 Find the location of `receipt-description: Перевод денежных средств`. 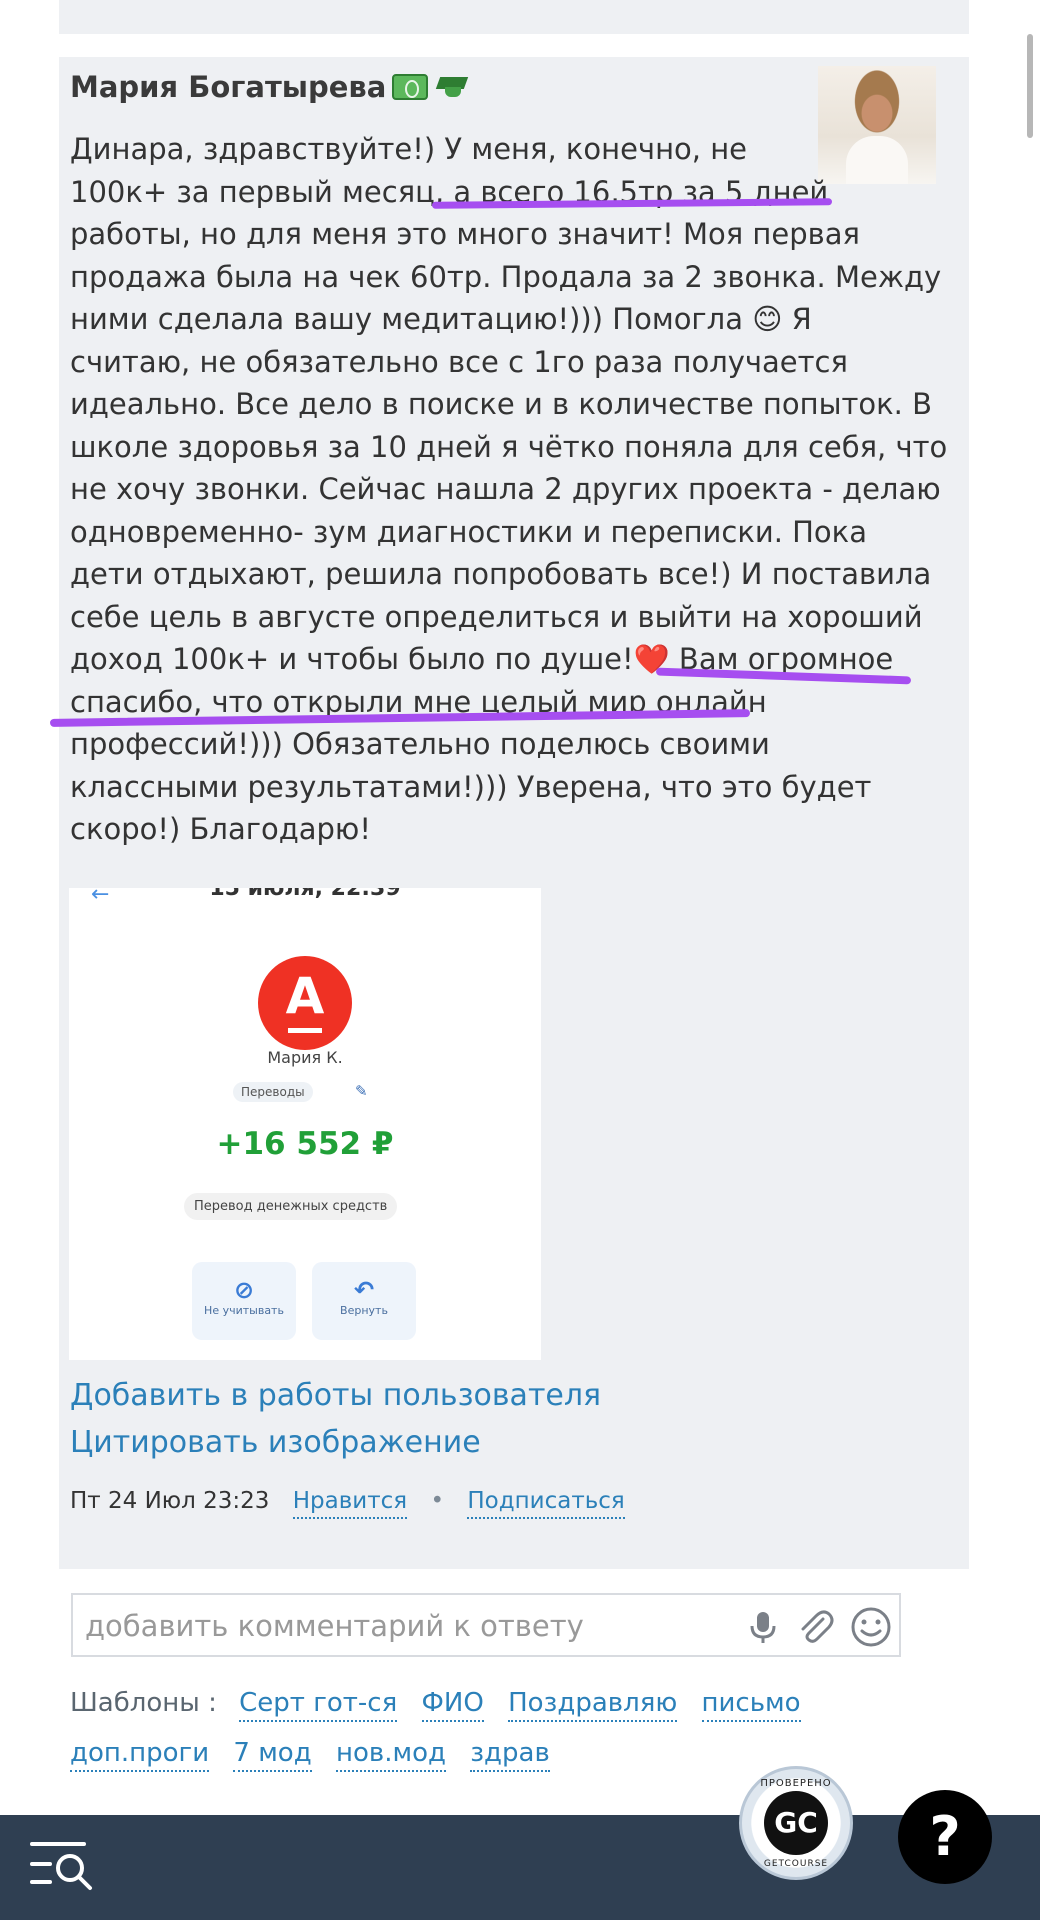

receipt-description: Перевод денежных средств is located at coordinates (291, 1206).